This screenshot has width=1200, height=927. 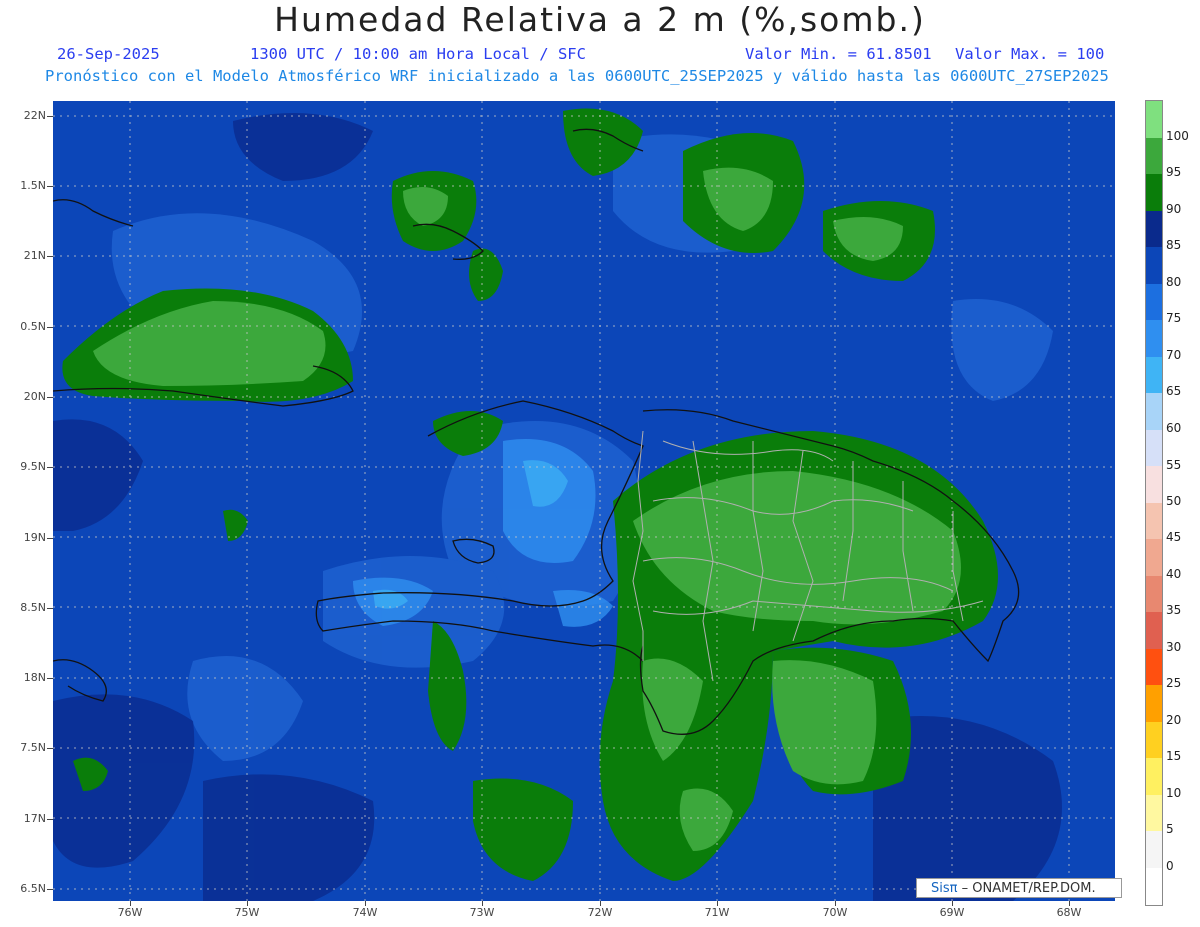 I want to click on lon-label: 74W, so click(x=365, y=912).